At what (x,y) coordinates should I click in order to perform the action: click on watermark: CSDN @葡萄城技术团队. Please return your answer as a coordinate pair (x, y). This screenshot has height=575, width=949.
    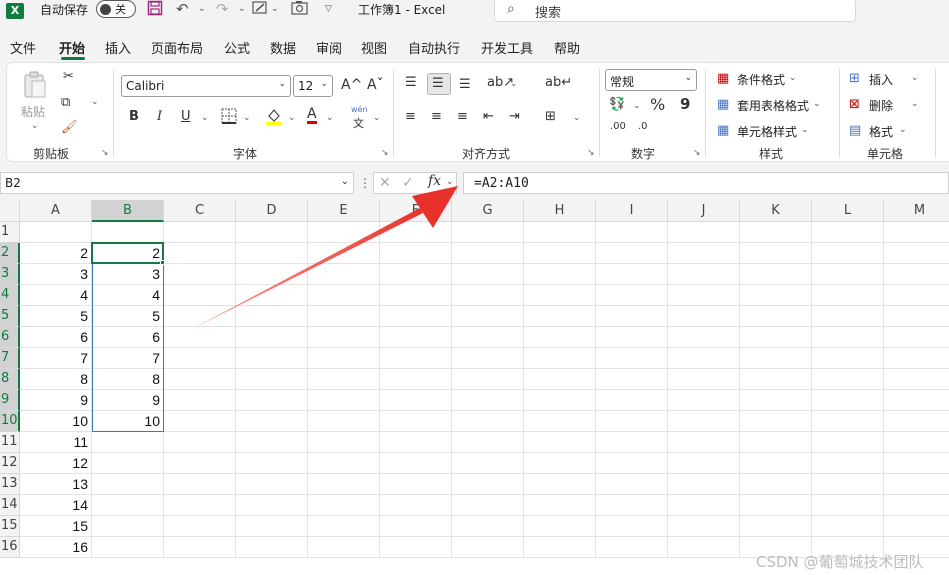
    Looking at the image, I should click on (840, 562).